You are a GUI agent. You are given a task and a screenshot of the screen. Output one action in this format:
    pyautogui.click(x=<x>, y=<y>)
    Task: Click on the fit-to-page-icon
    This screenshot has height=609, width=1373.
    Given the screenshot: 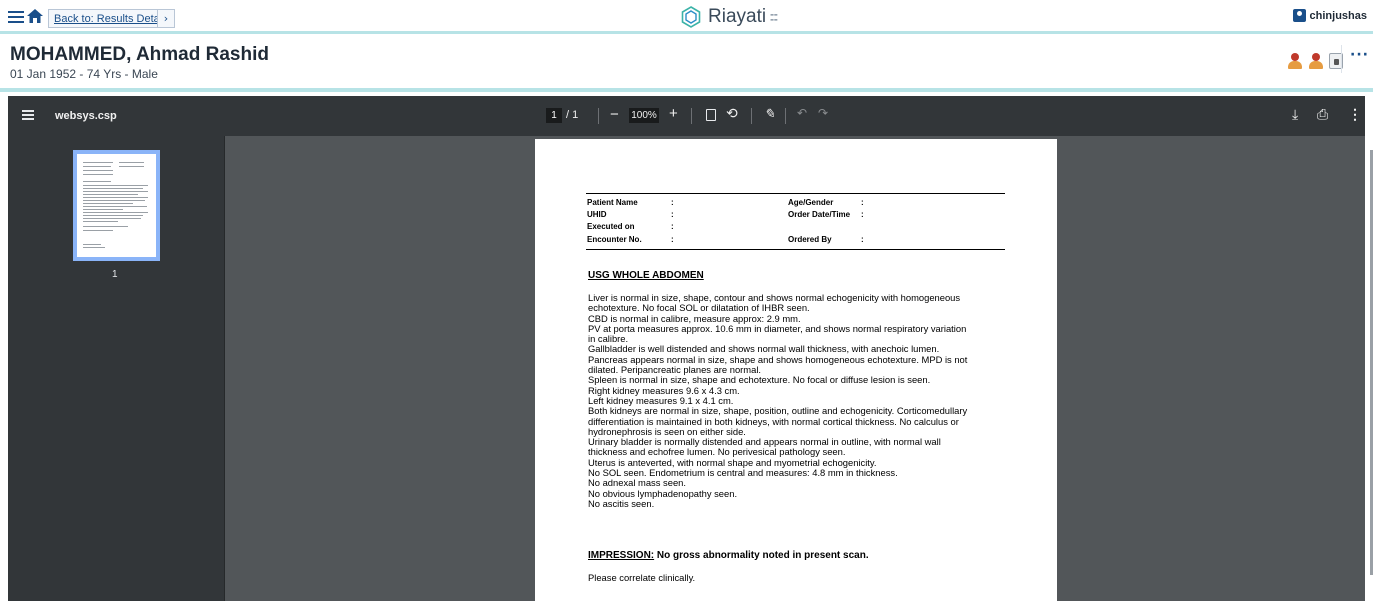 What is the action you would take?
    pyautogui.click(x=711, y=115)
    